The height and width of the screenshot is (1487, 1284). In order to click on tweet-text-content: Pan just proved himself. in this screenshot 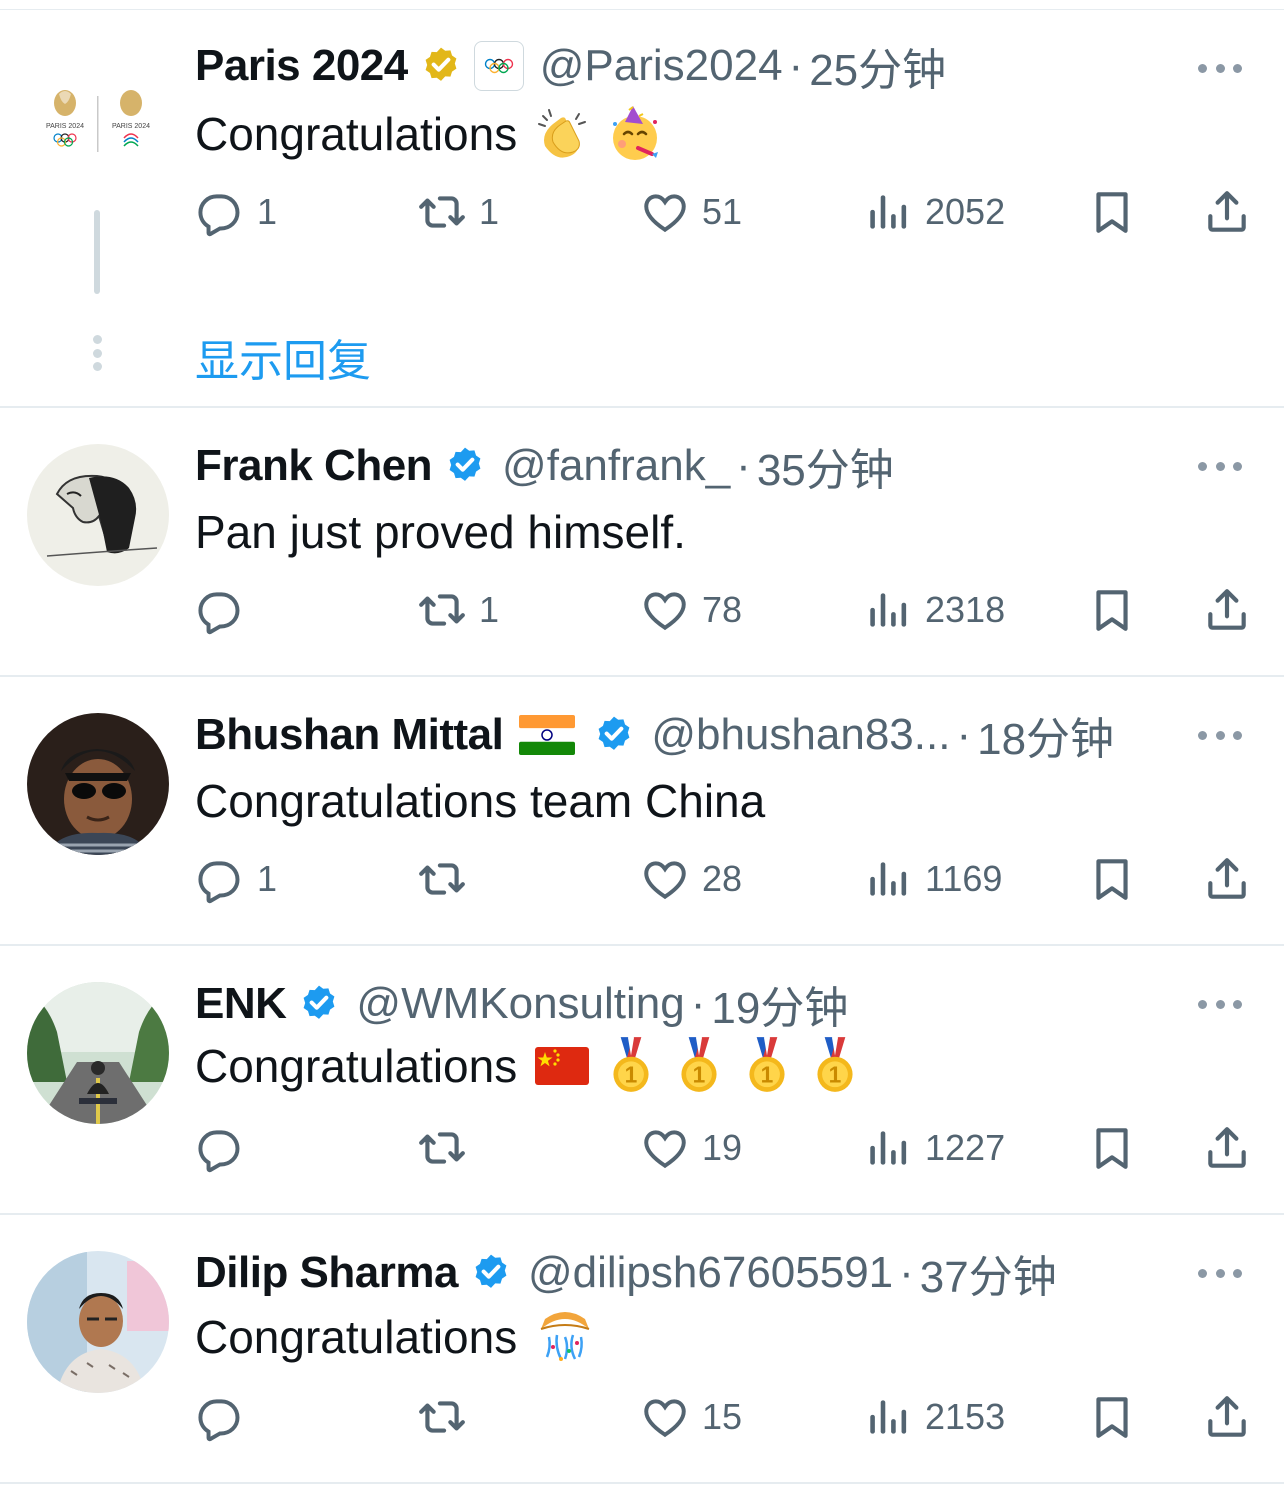, I will do `click(440, 532)`.